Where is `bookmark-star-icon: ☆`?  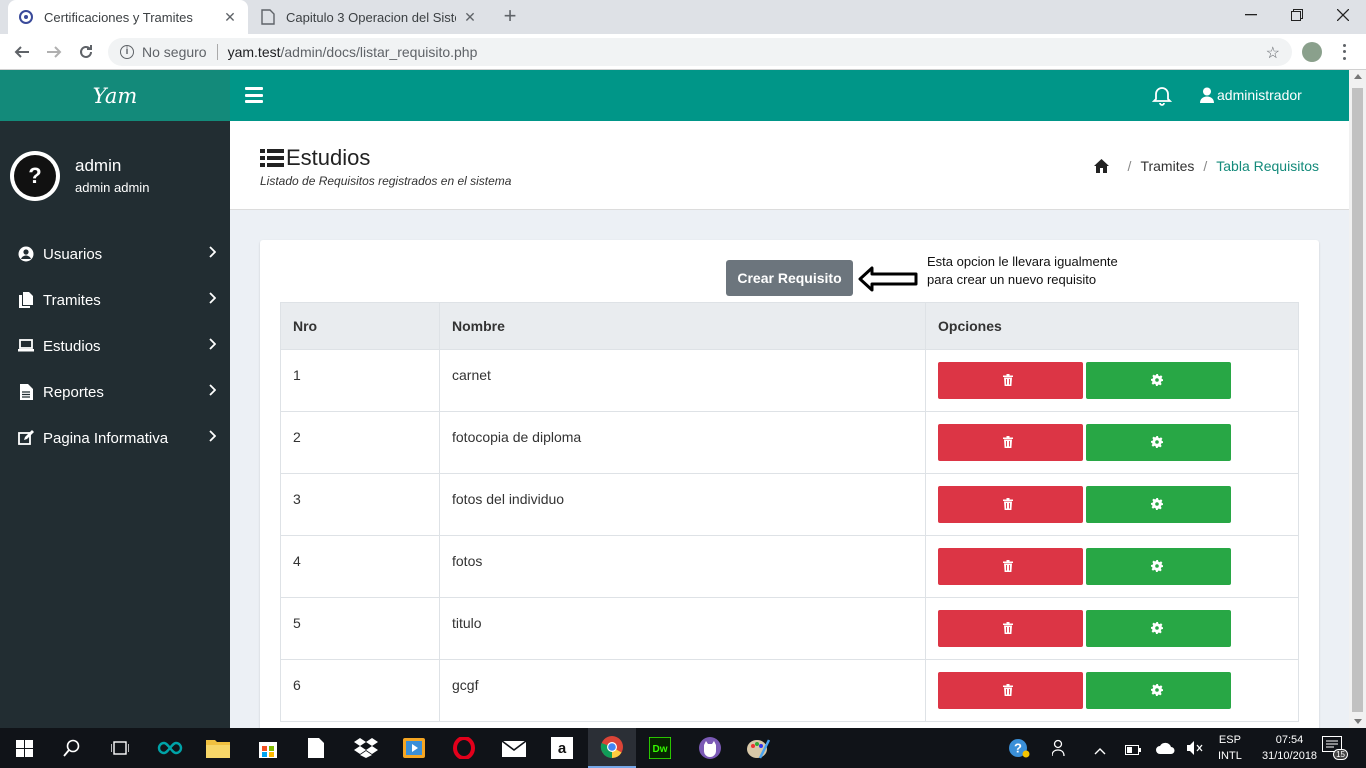 bookmark-star-icon: ☆ is located at coordinates (1273, 53).